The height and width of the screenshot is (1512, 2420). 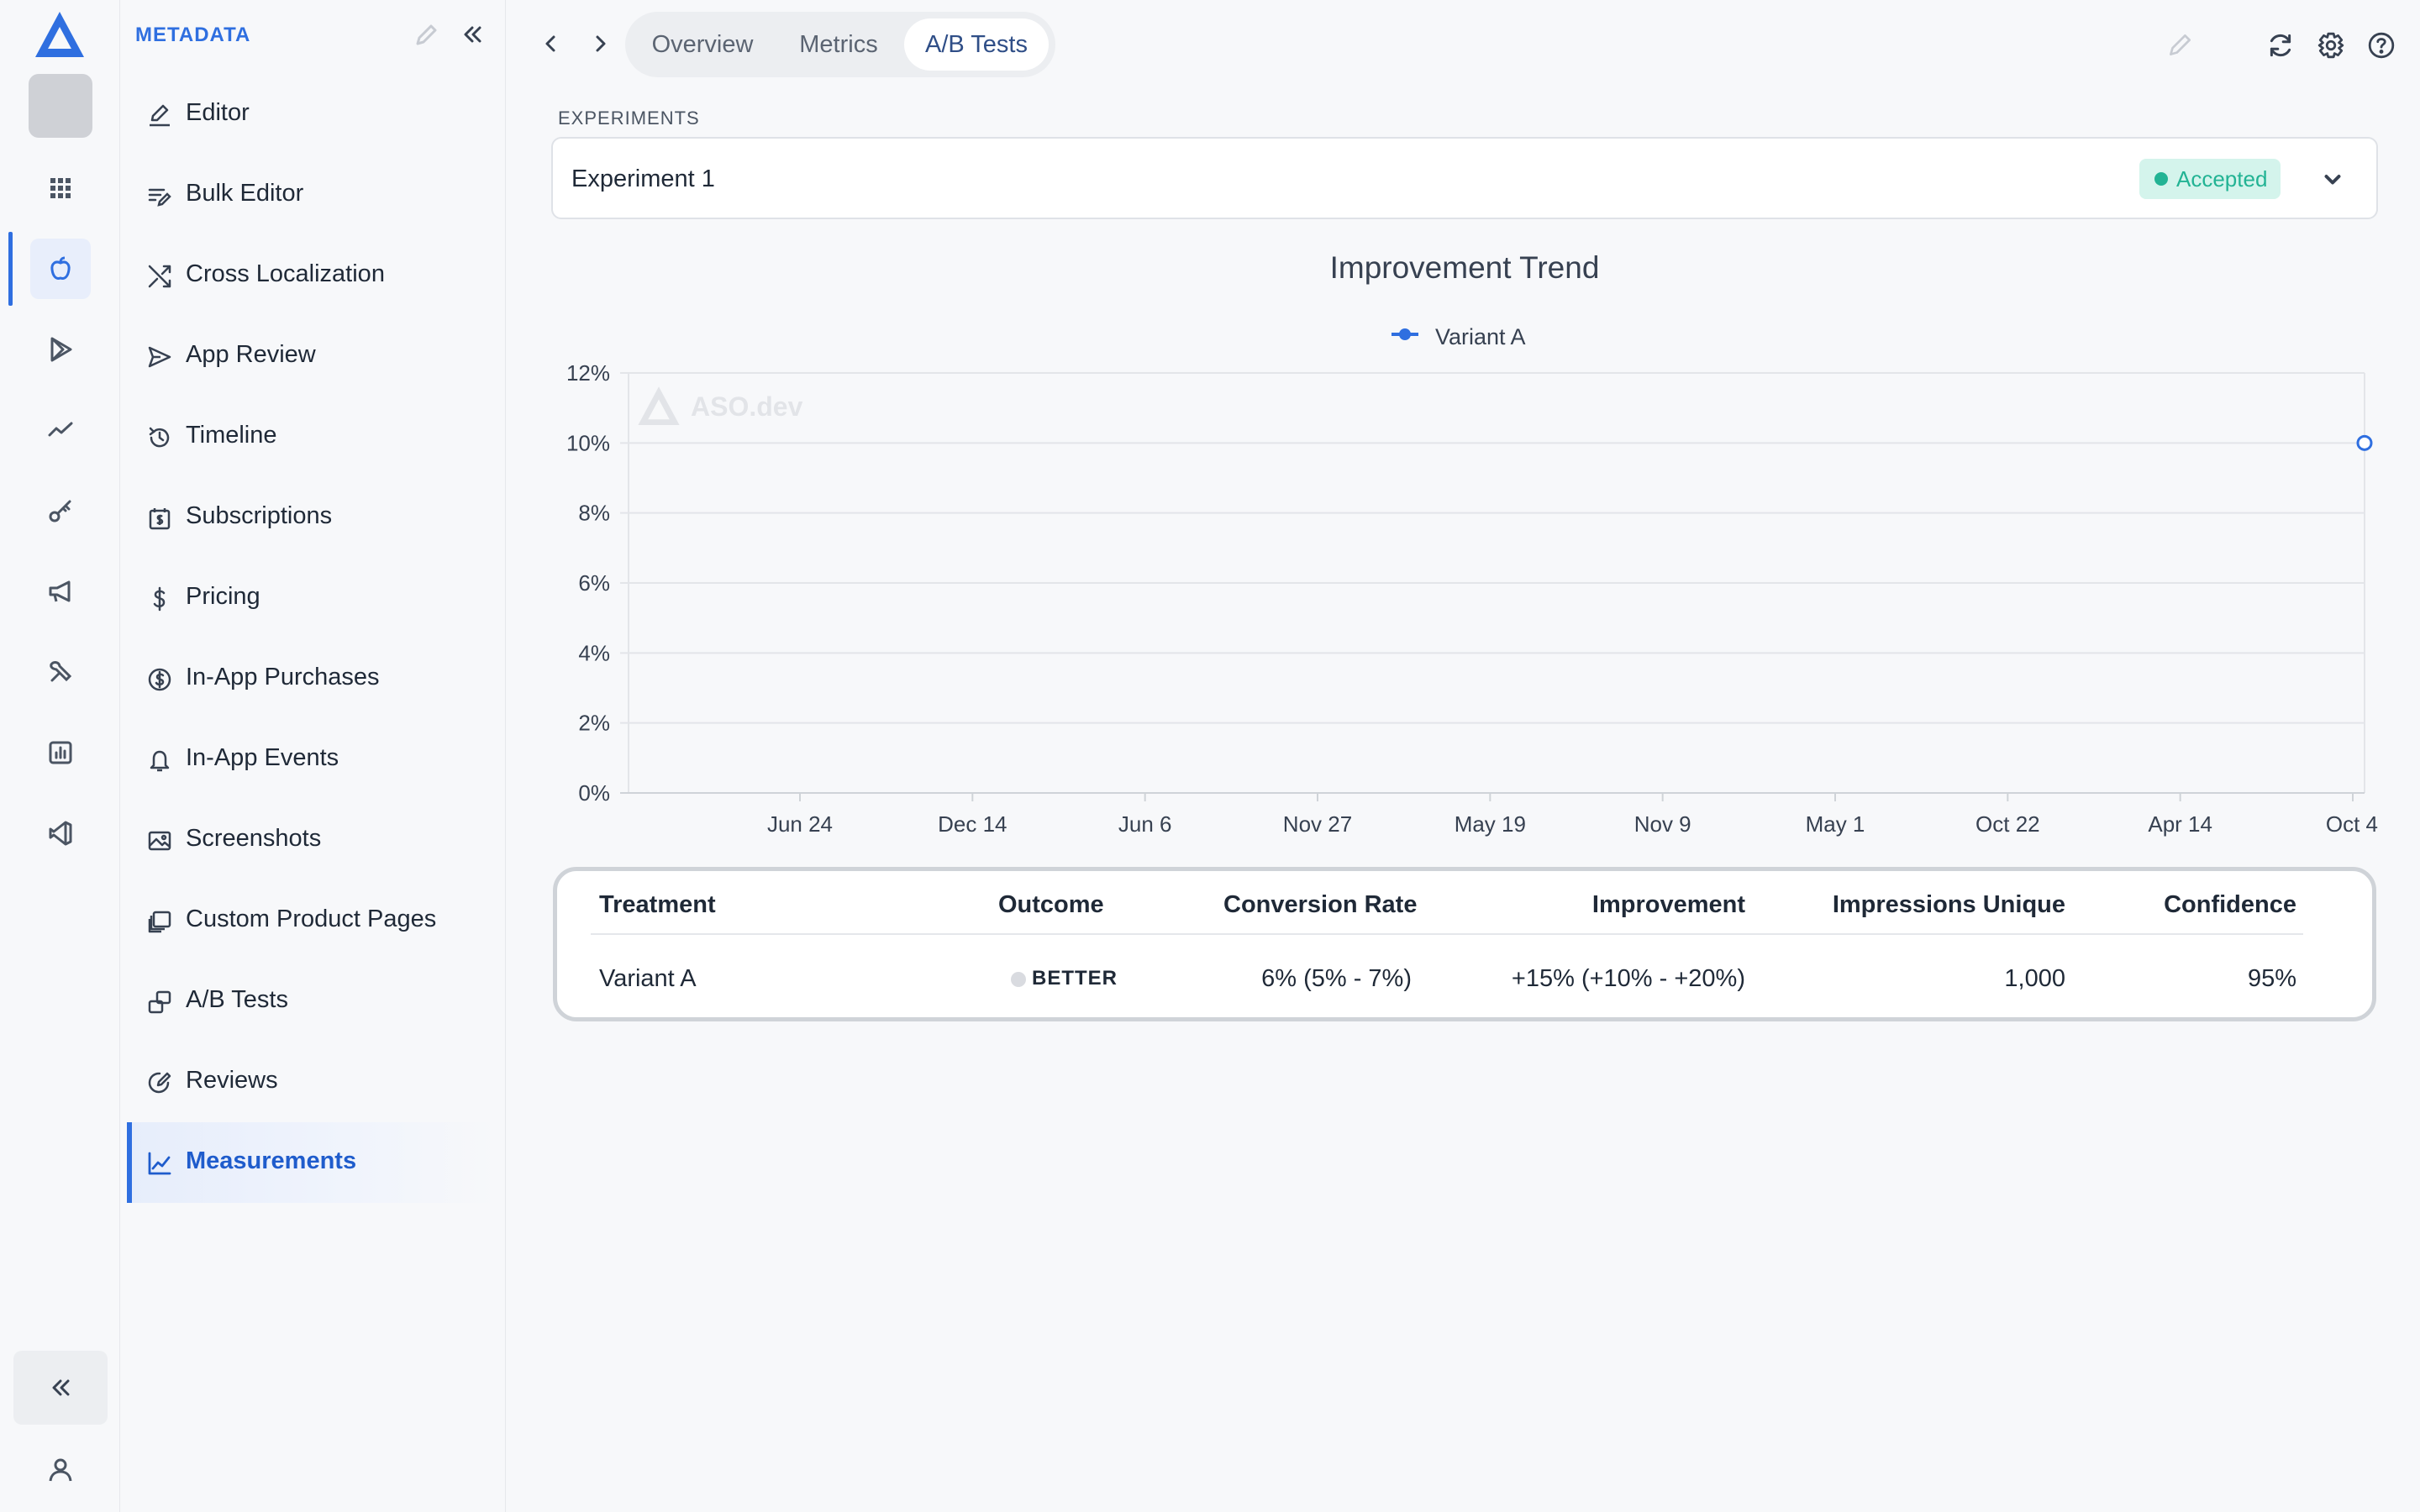 I want to click on header-treatment: Treatment, so click(x=658, y=905).